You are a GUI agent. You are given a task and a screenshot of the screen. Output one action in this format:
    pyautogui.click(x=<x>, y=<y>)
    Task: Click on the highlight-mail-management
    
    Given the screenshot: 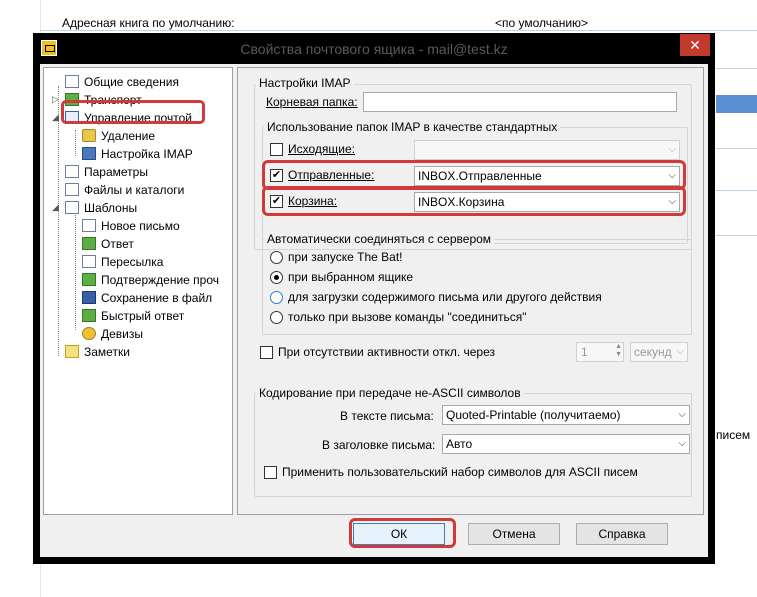 What is the action you would take?
    pyautogui.click(x=133, y=112)
    